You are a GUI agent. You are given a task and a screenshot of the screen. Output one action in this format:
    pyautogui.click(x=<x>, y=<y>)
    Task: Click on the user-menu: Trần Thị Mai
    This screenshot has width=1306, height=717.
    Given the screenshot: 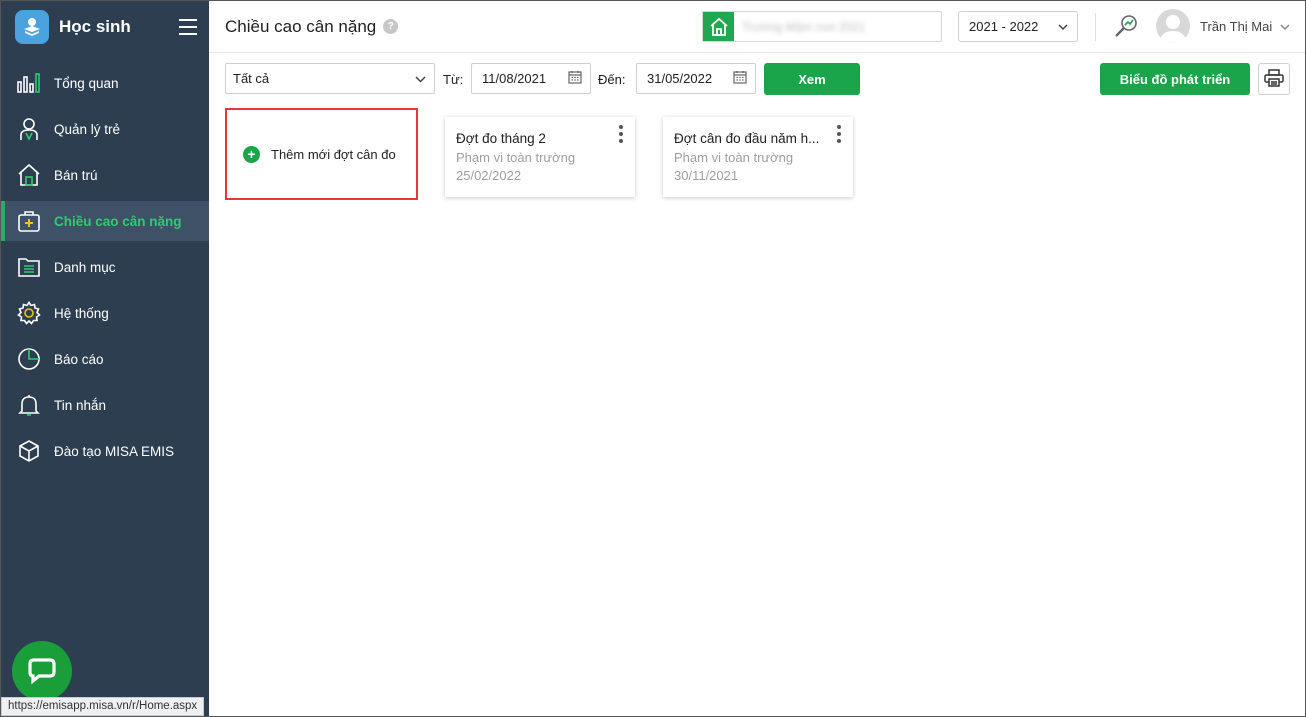 What is the action you would take?
    pyautogui.click(x=1223, y=26)
    